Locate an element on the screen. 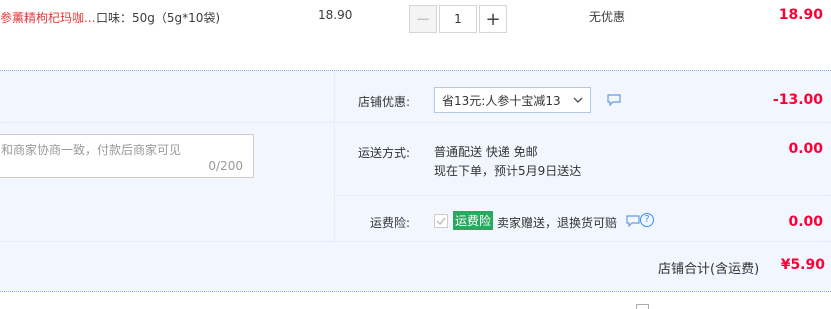 Image resolution: width=831 pixels, height=309 pixels. decrease-quantity-button: − is located at coordinates (423, 19).